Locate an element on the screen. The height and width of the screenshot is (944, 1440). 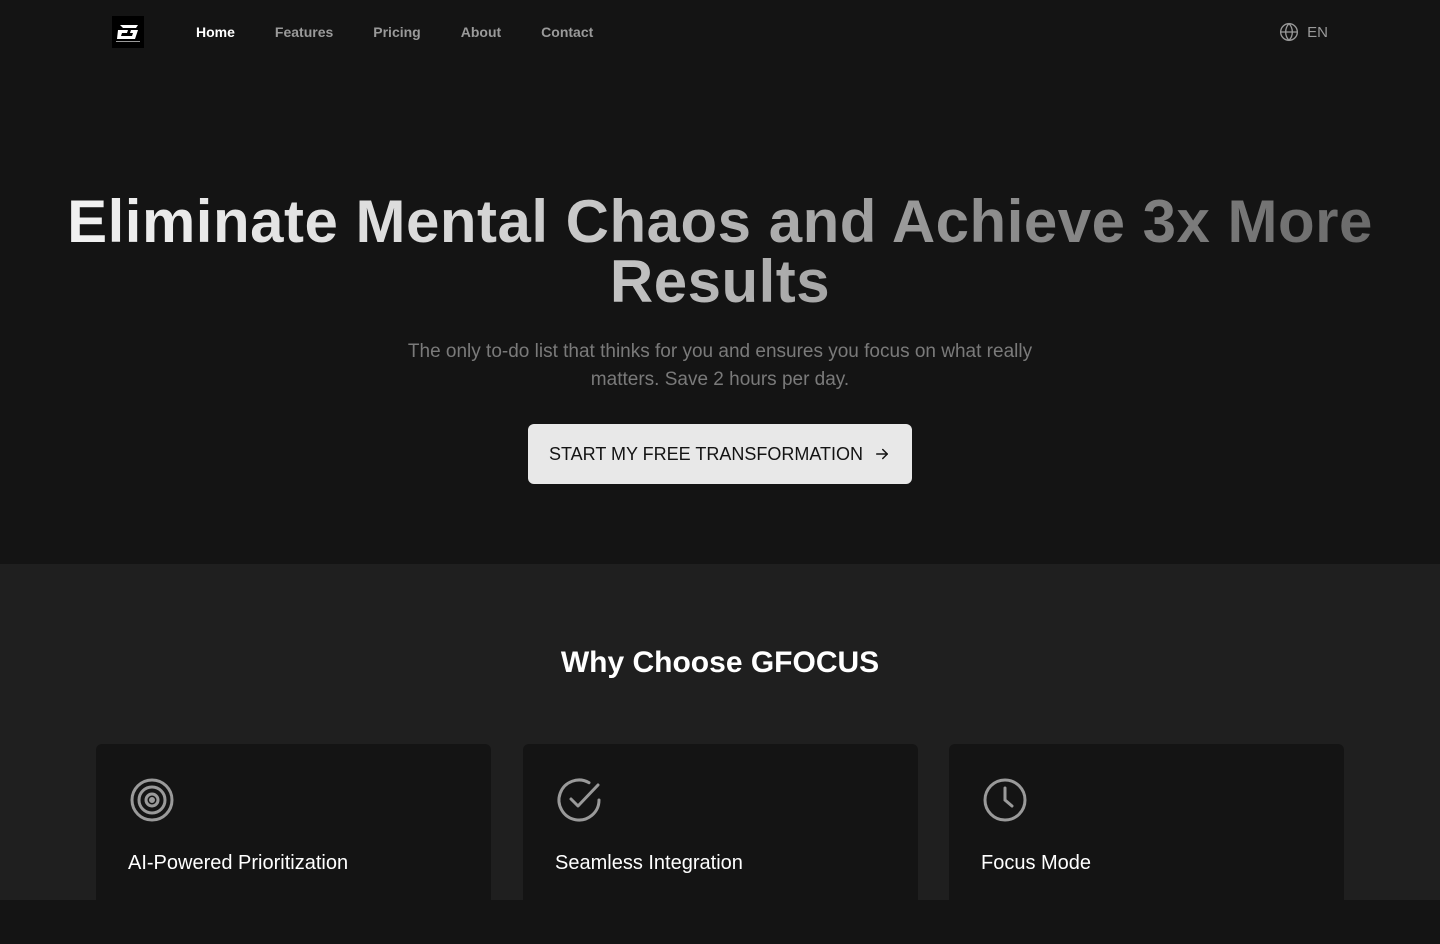
feature-card-title: Seamless Integration is located at coordinates (649, 863).